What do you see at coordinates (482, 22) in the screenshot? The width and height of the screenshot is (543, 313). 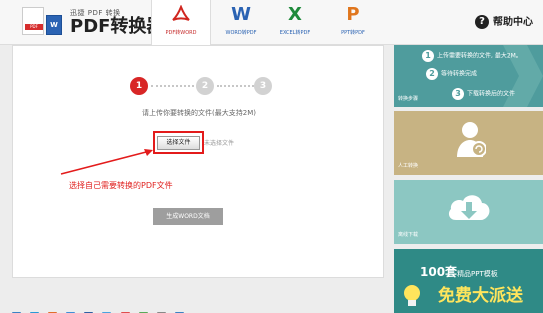 I see `question-icon: ?` at bounding box center [482, 22].